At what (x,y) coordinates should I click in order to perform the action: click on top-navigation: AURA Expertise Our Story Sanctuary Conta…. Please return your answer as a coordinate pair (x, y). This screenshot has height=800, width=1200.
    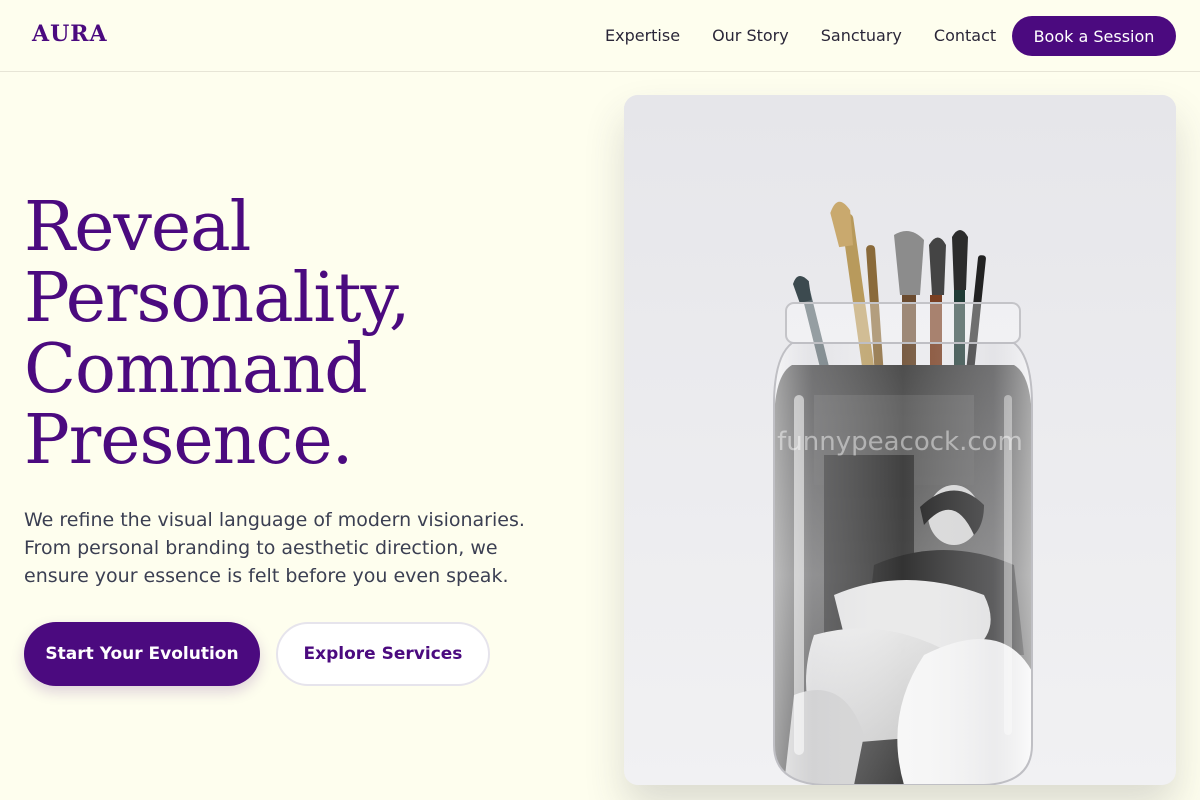
    Looking at the image, I should click on (600, 36).